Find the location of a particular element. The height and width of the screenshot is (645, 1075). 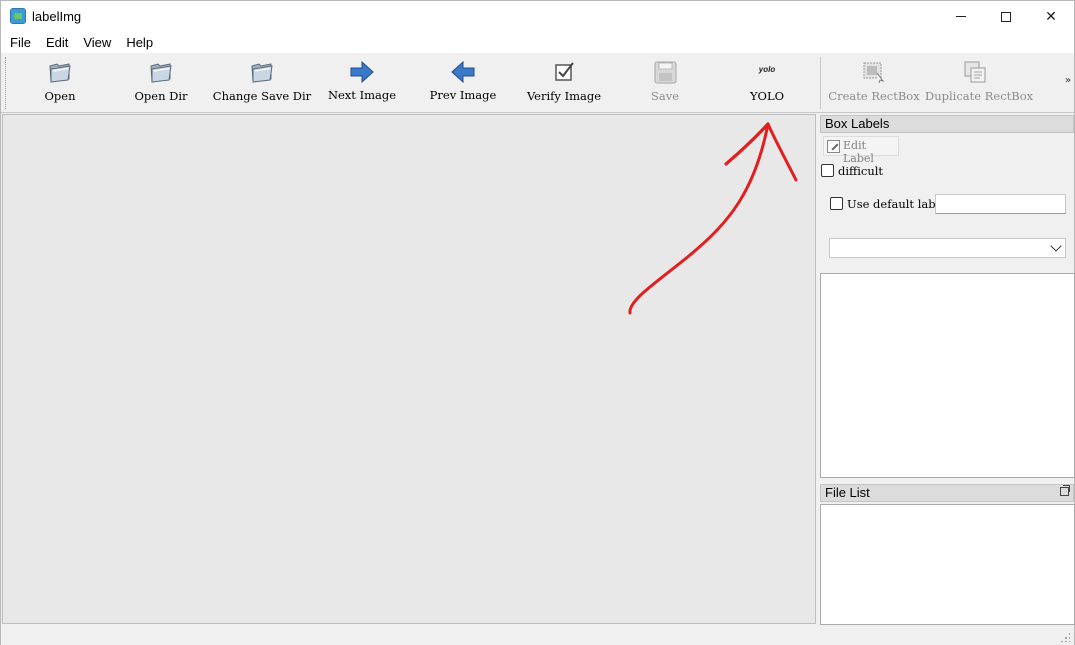

menu-help: Help is located at coordinates (139, 42).